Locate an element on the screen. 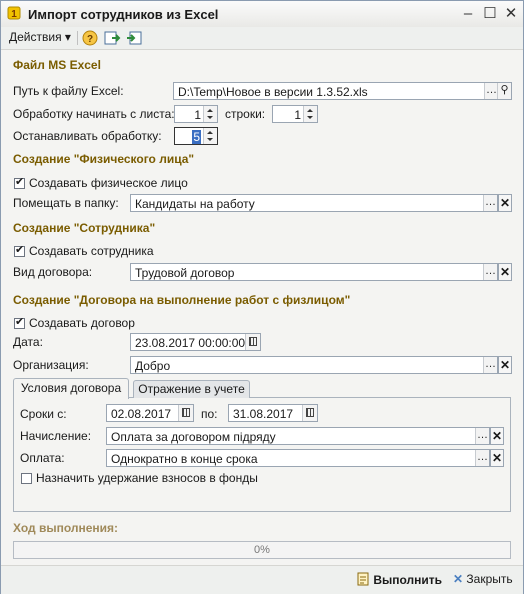  date-label: Дата: is located at coordinates (28, 342).